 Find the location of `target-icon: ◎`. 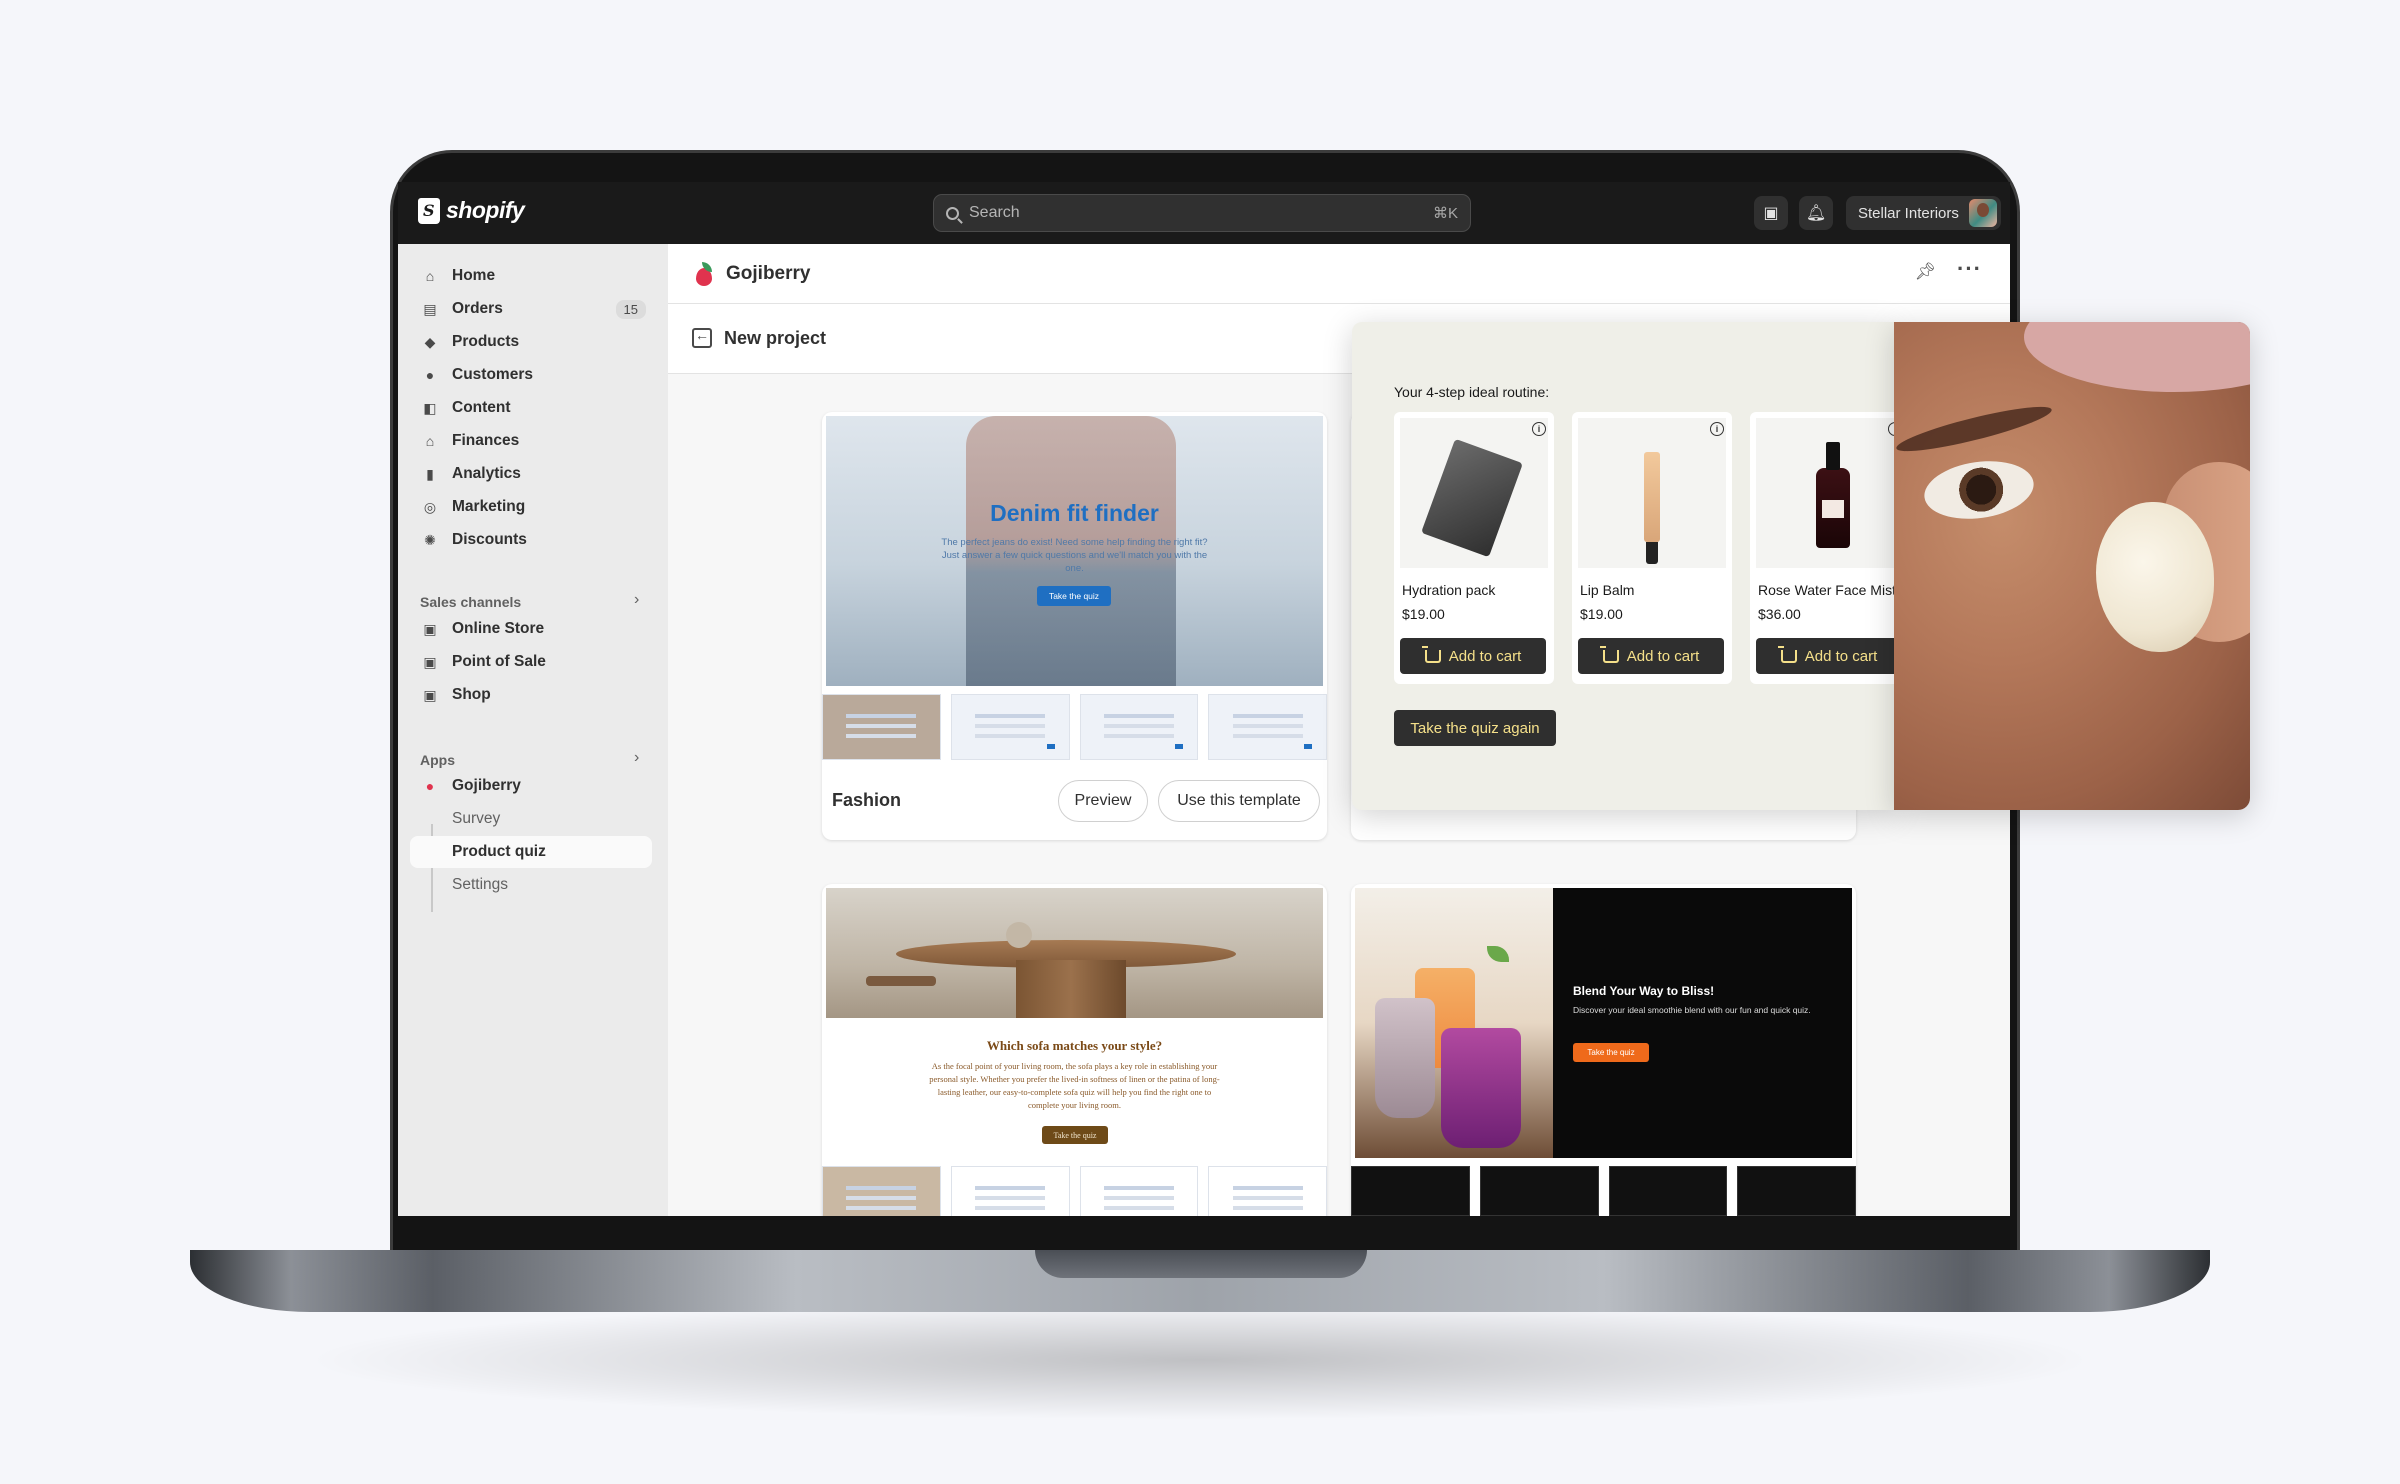

target-icon: ◎ is located at coordinates (430, 506).